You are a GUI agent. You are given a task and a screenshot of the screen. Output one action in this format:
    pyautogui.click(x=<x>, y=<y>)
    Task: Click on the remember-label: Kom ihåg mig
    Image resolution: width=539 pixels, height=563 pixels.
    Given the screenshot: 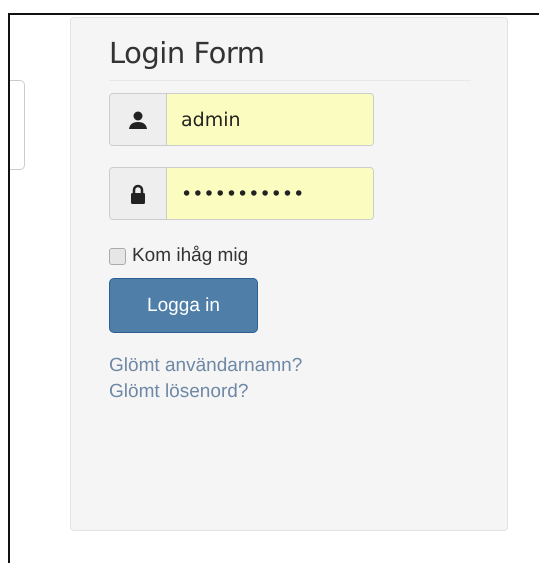 What is the action you would take?
    pyautogui.click(x=190, y=256)
    